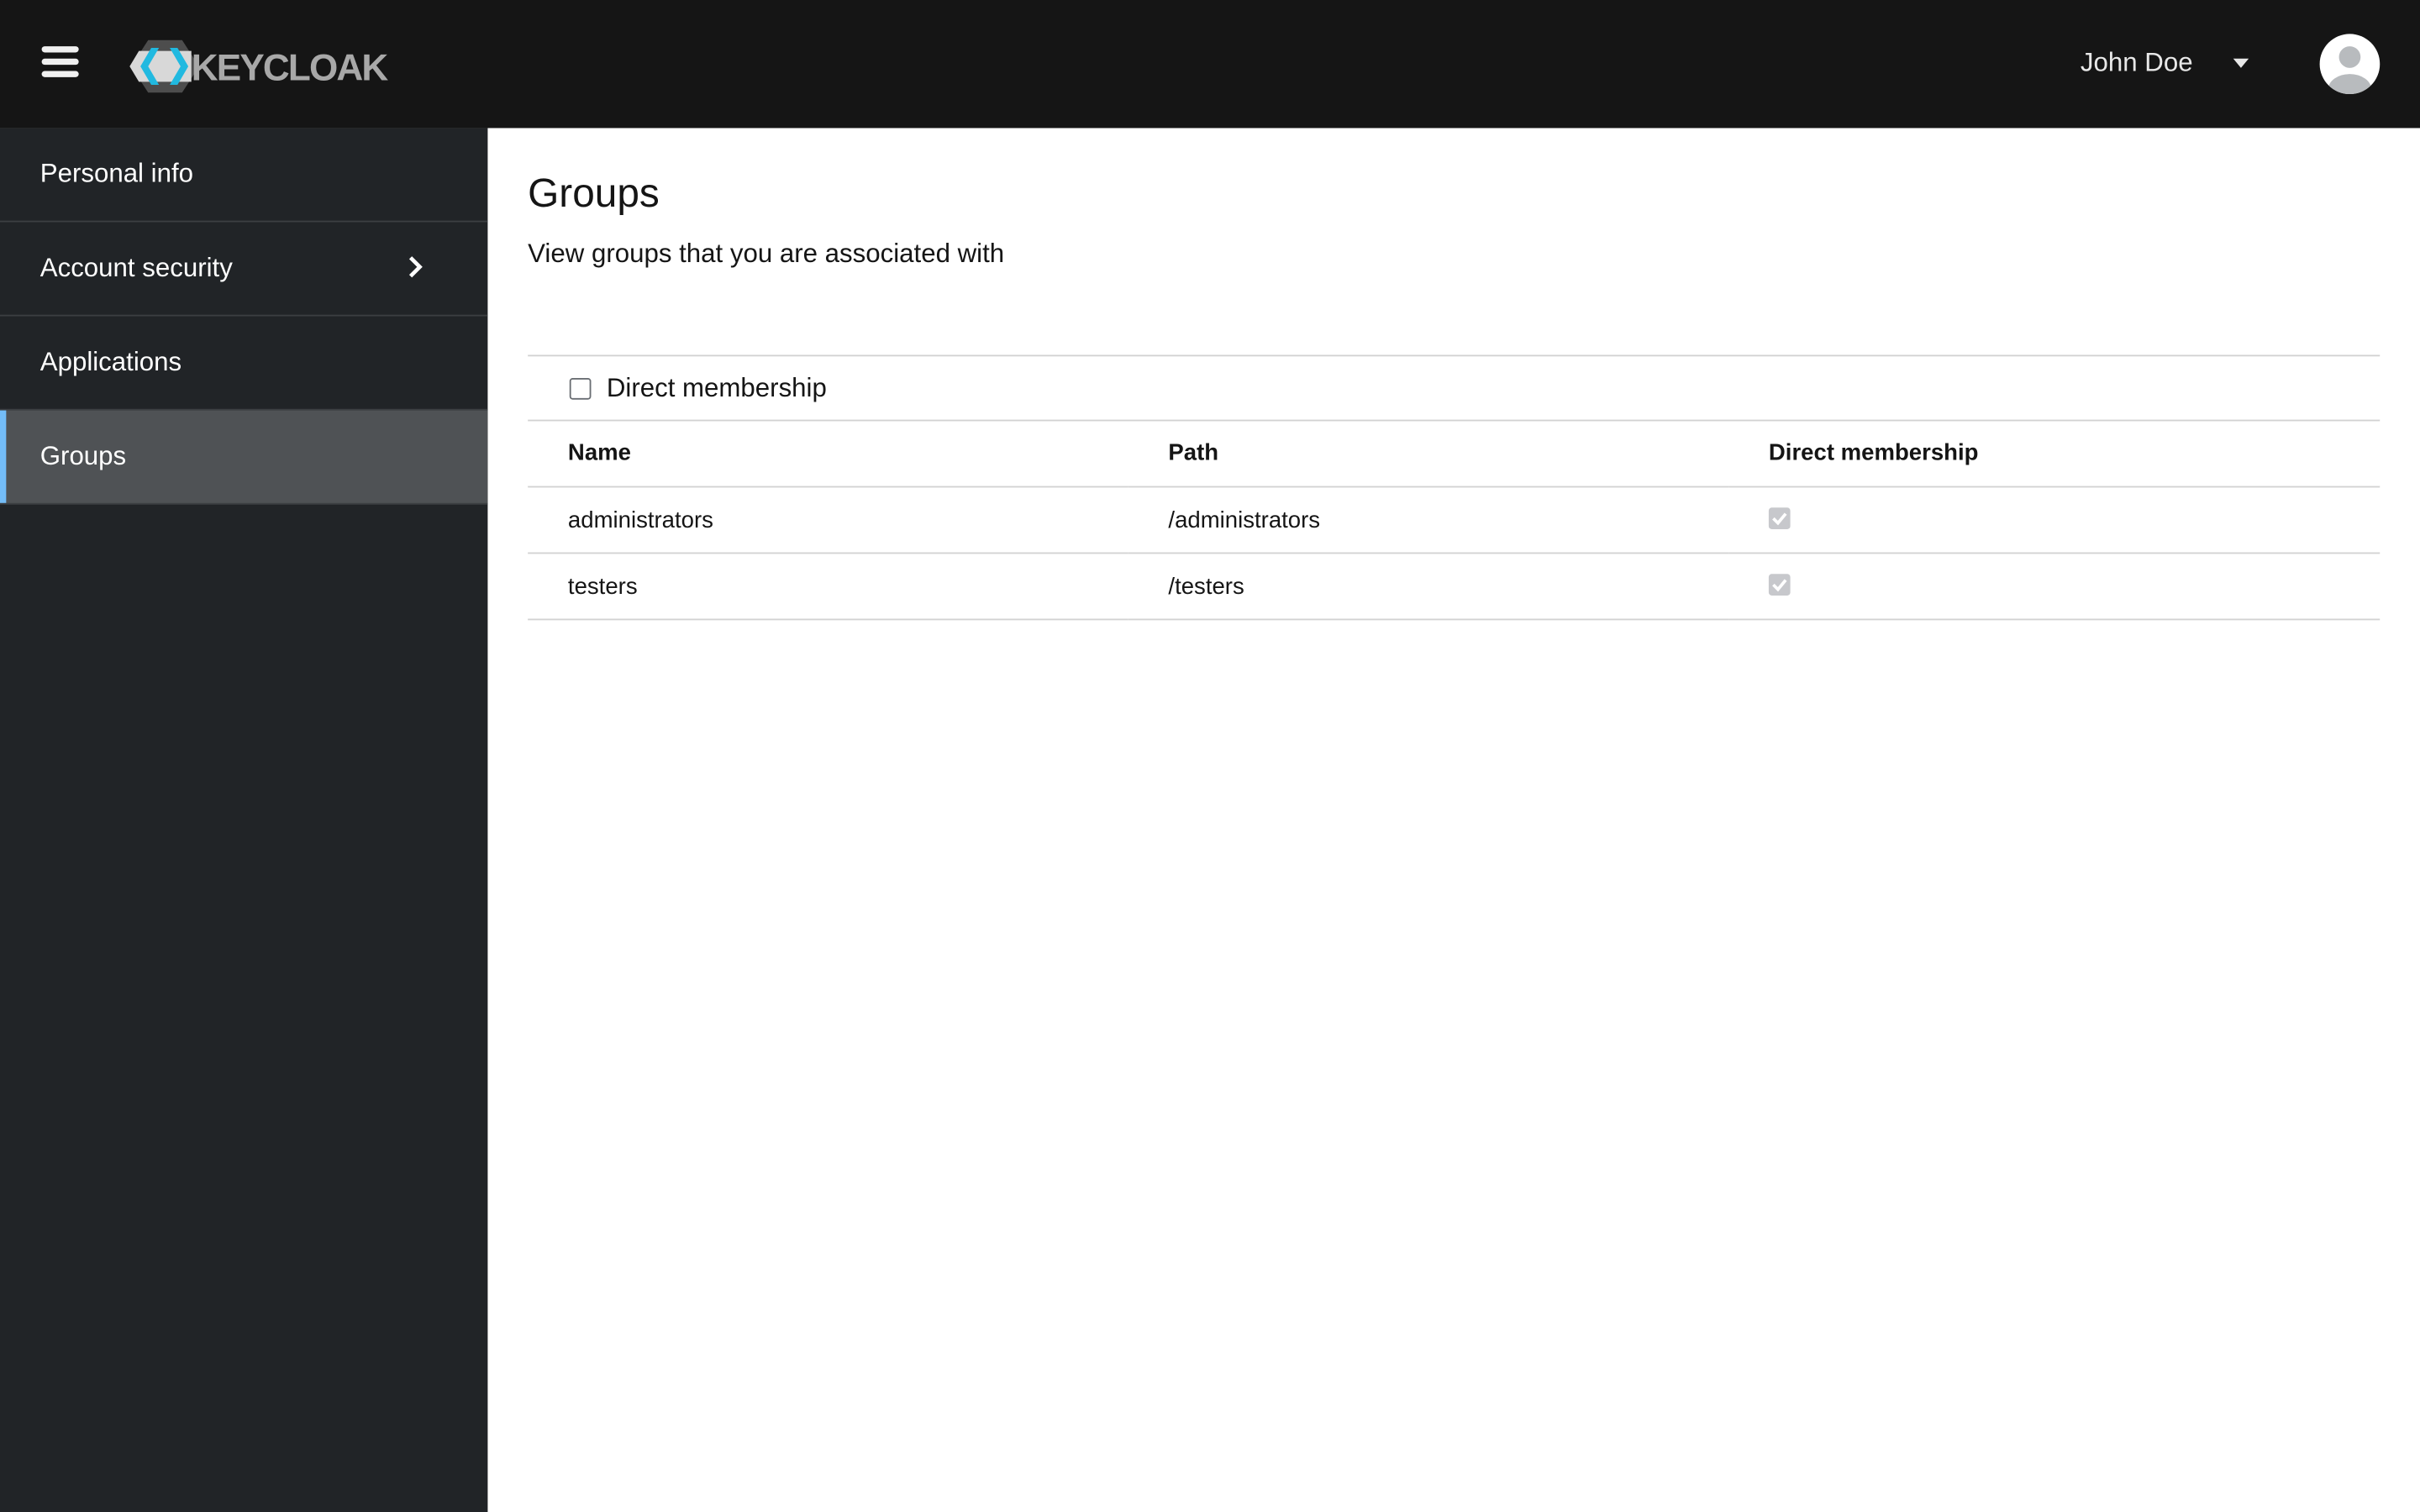 This screenshot has height=1512, width=2420. What do you see at coordinates (244, 269) in the screenshot?
I see `sidebar-item-account-security: Account security` at bounding box center [244, 269].